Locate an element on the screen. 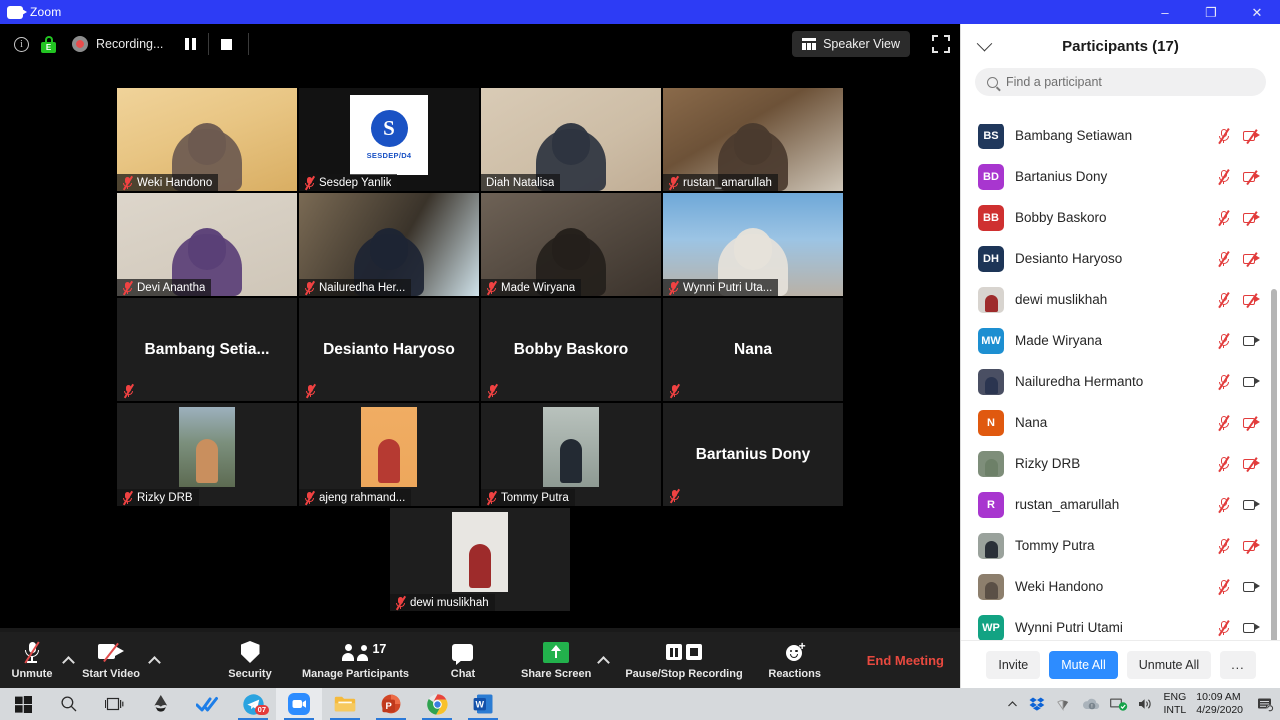 The image size is (1280, 720). participant-row: dewi muslikhah is located at coordinates (1120, 299).